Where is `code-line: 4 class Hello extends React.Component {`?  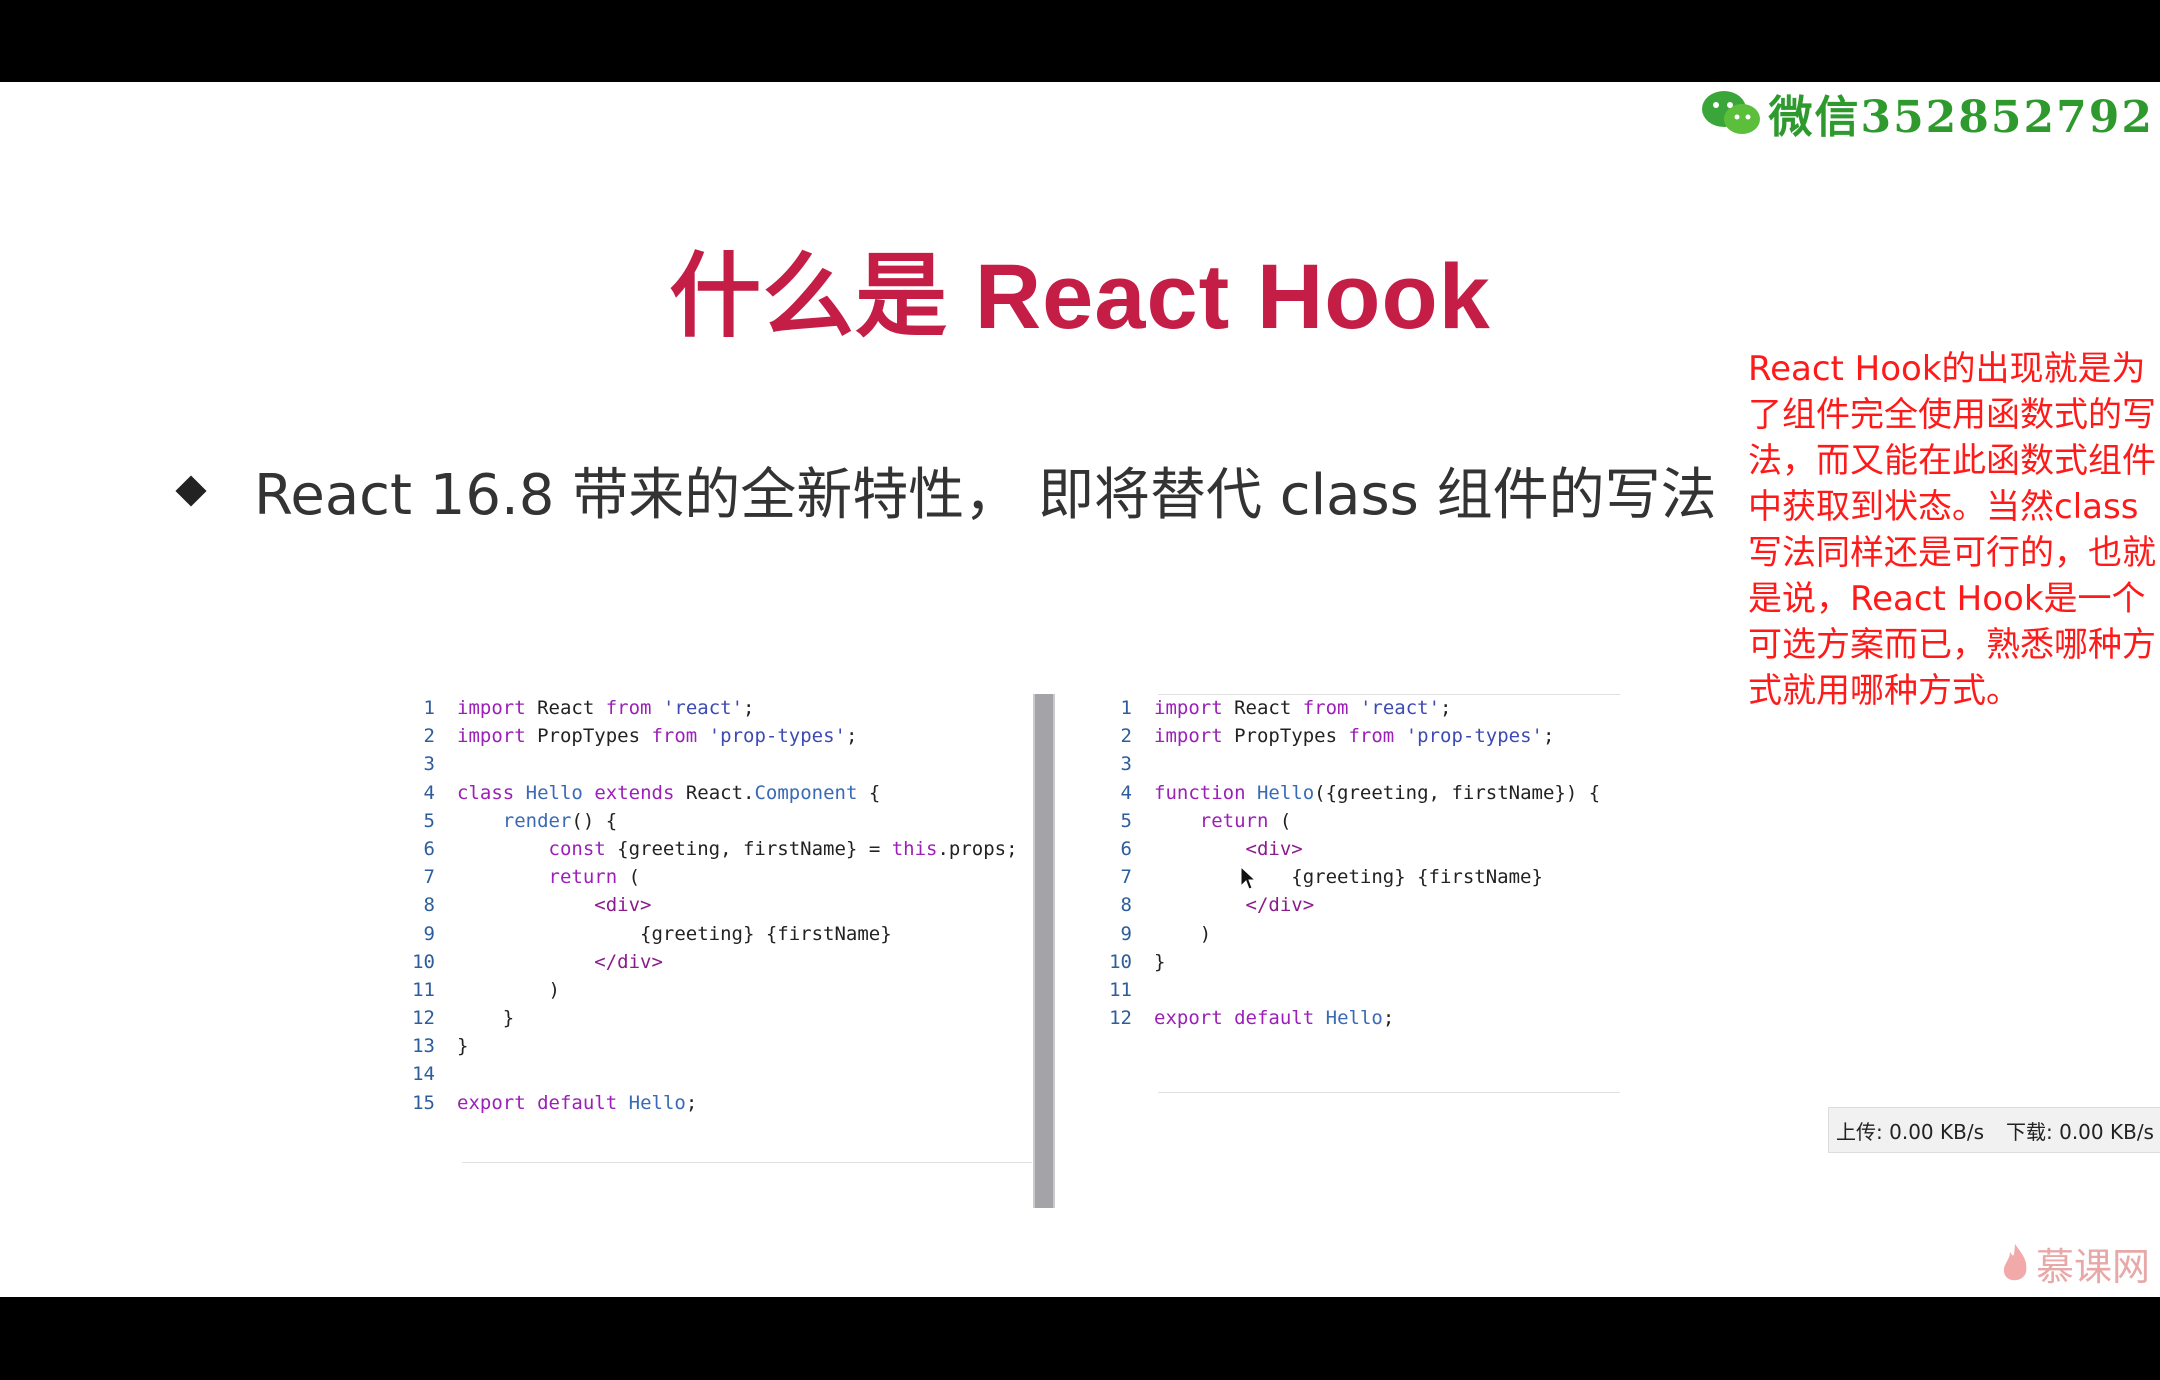 code-line: 4 class Hello extends React.Component { is located at coordinates (725, 793).